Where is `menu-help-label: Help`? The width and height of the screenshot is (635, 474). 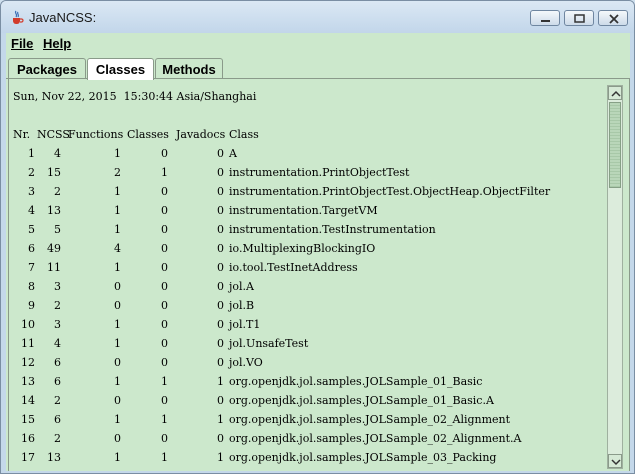 menu-help-label: Help is located at coordinates (57, 43).